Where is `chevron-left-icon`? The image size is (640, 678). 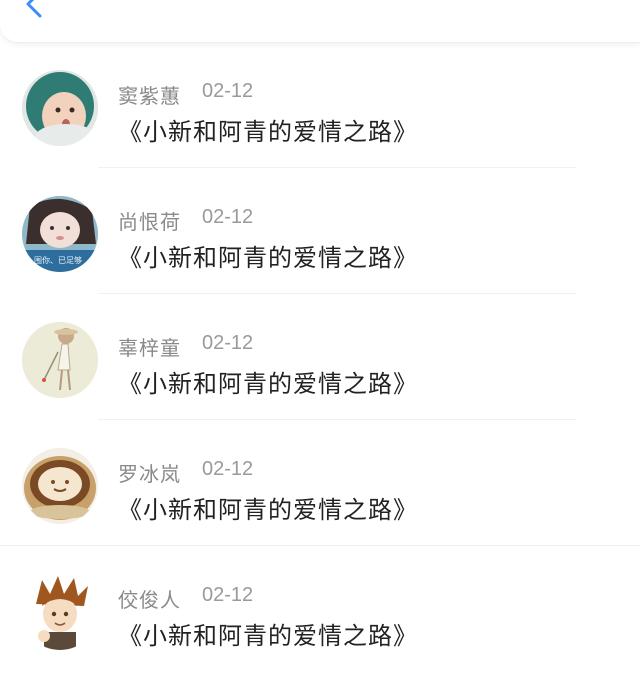 chevron-left-icon is located at coordinates (33, 9).